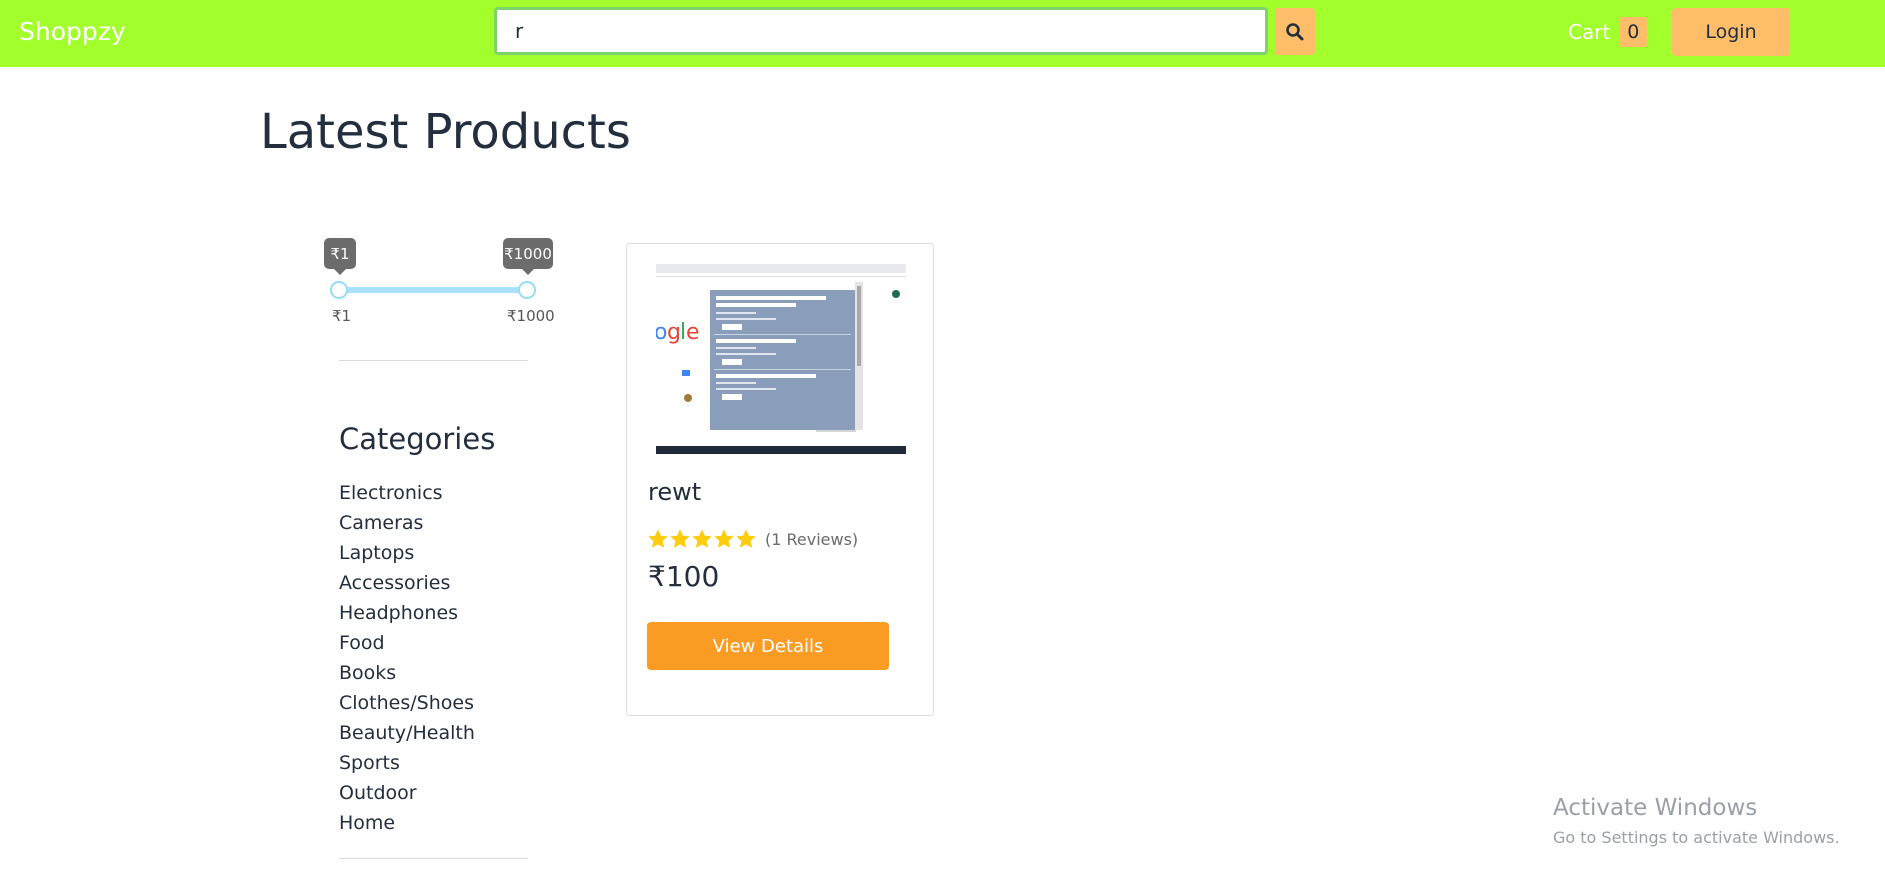 The height and width of the screenshot is (876, 1885). What do you see at coordinates (407, 733) in the screenshot?
I see `category-item: Beauty/Health` at bounding box center [407, 733].